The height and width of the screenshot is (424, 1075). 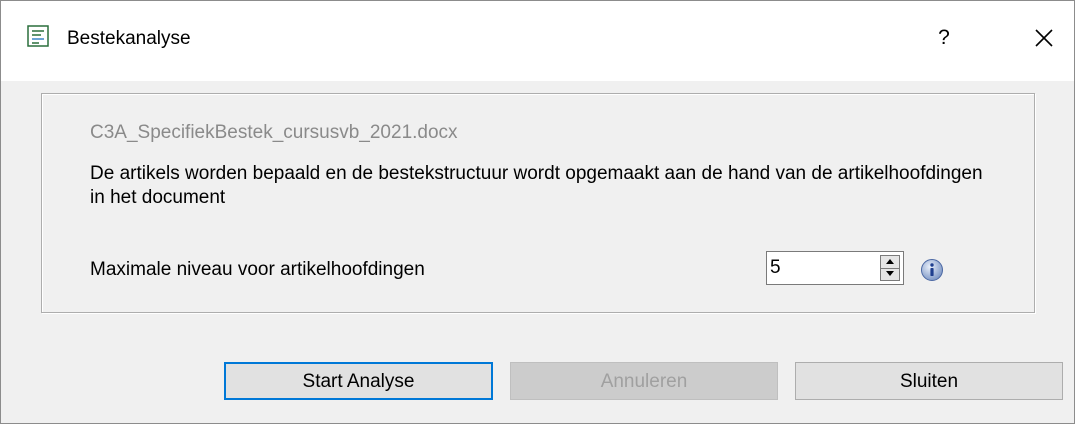 What do you see at coordinates (358, 381) in the screenshot?
I see `start-analysis-button: Start Analyse` at bounding box center [358, 381].